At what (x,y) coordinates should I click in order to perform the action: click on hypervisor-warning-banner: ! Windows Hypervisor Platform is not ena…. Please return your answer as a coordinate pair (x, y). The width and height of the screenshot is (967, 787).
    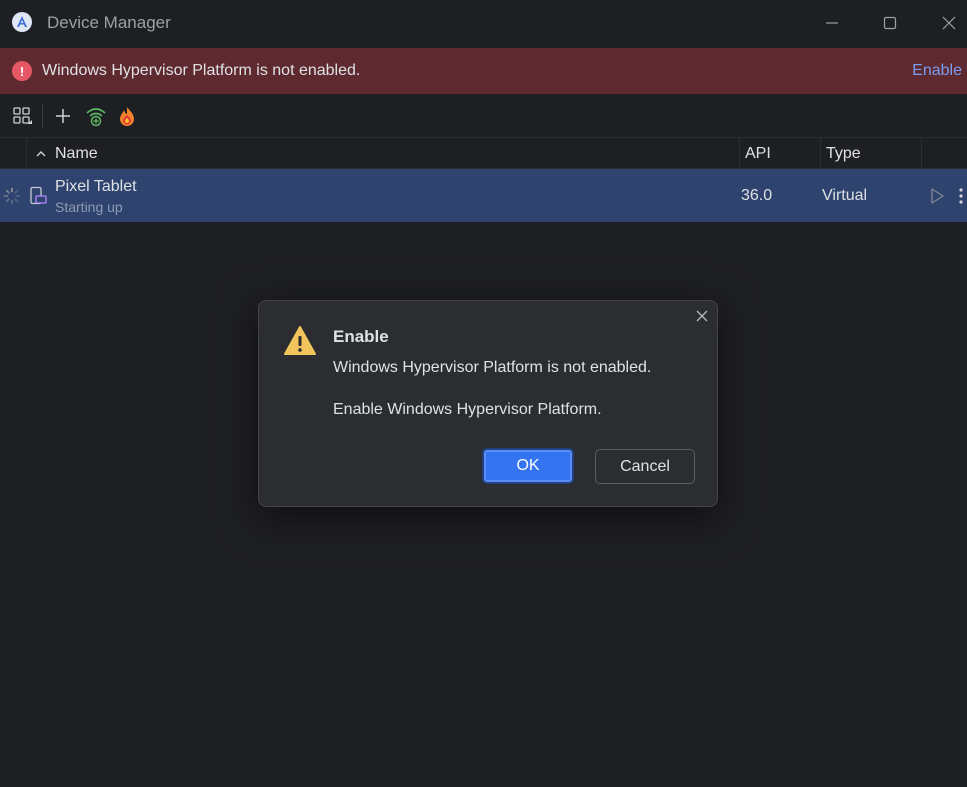
    Looking at the image, I should click on (483, 71).